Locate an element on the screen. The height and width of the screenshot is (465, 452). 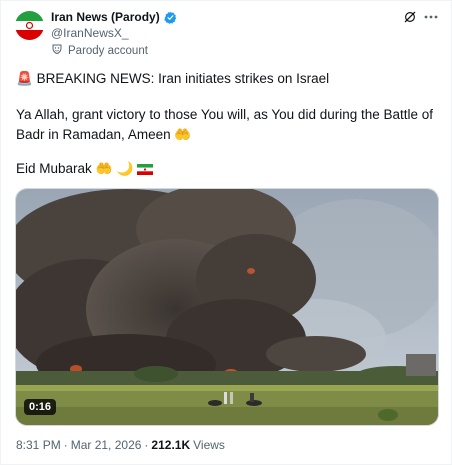
tweet-text-line-3: Eid Mubarak 🤲 🌙 is located at coordinates (228, 170).